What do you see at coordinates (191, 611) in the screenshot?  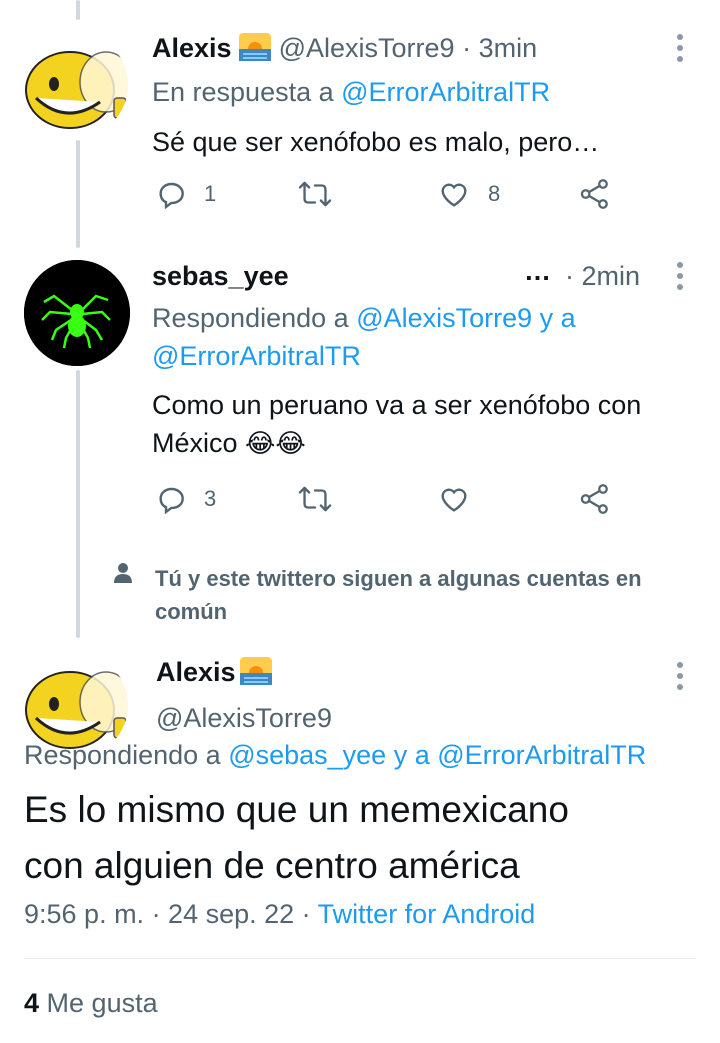 I see `mutual-text-line-2: común` at bounding box center [191, 611].